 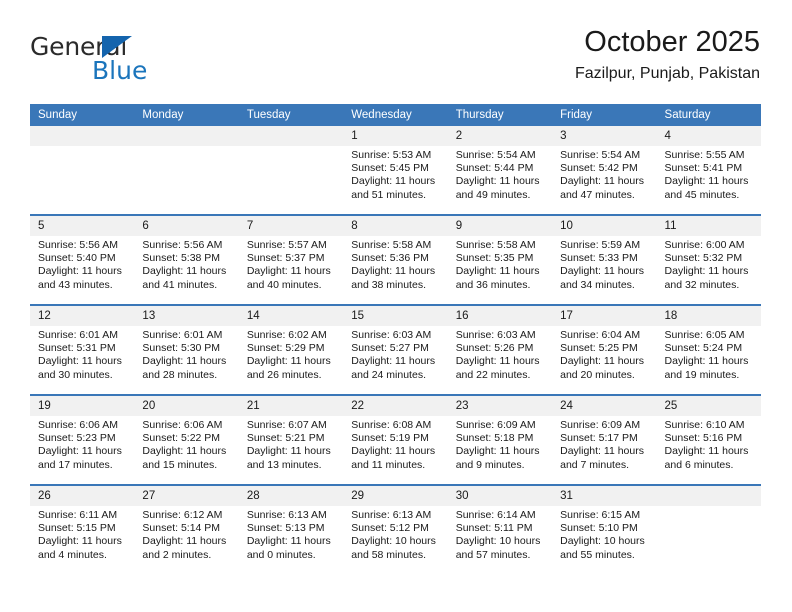 I want to click on sunrise-time: Sunrise: 5:55 AM, so click(x=704, y=155).